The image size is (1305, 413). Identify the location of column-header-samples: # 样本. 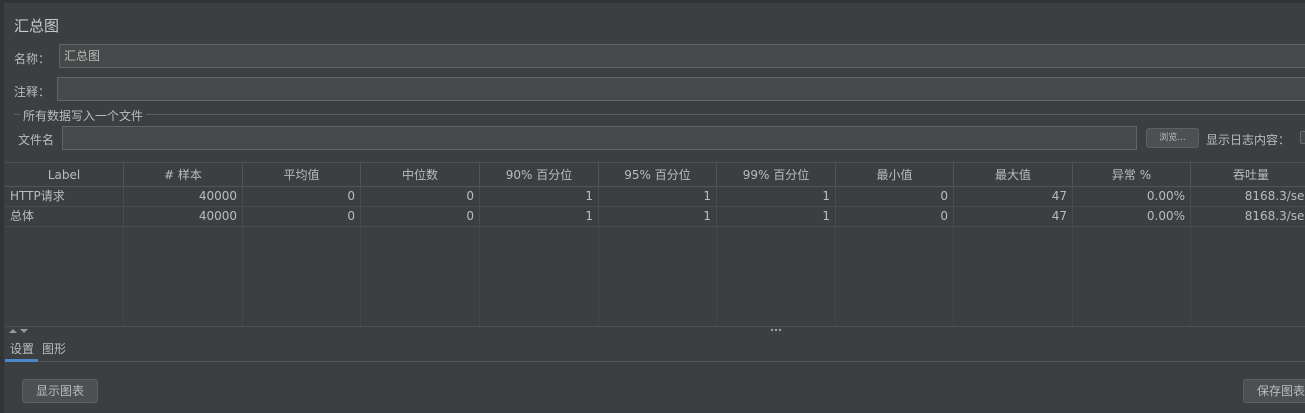
(183, 175).